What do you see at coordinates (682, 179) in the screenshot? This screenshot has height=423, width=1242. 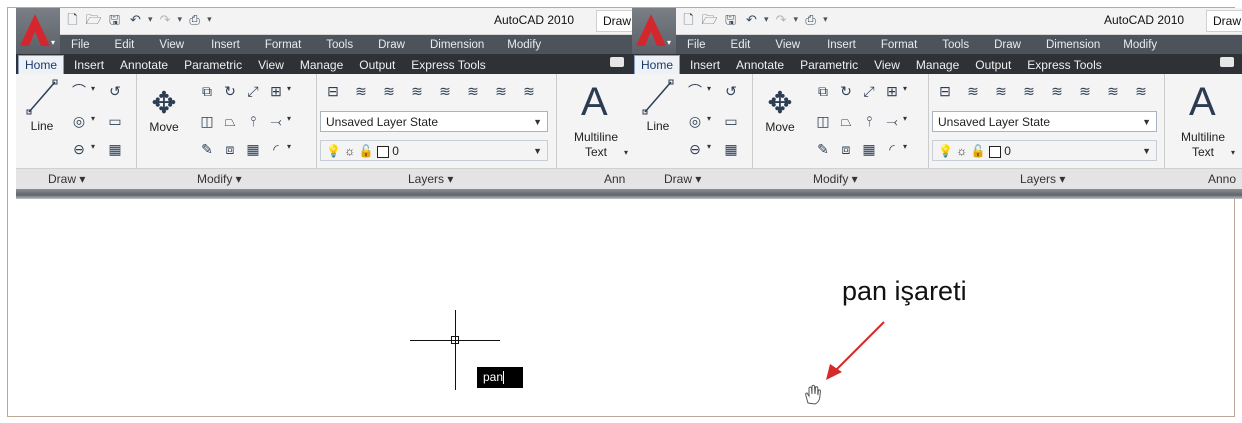 I see `panel-draw: Draw ▾` at bounding box center [682, 179].